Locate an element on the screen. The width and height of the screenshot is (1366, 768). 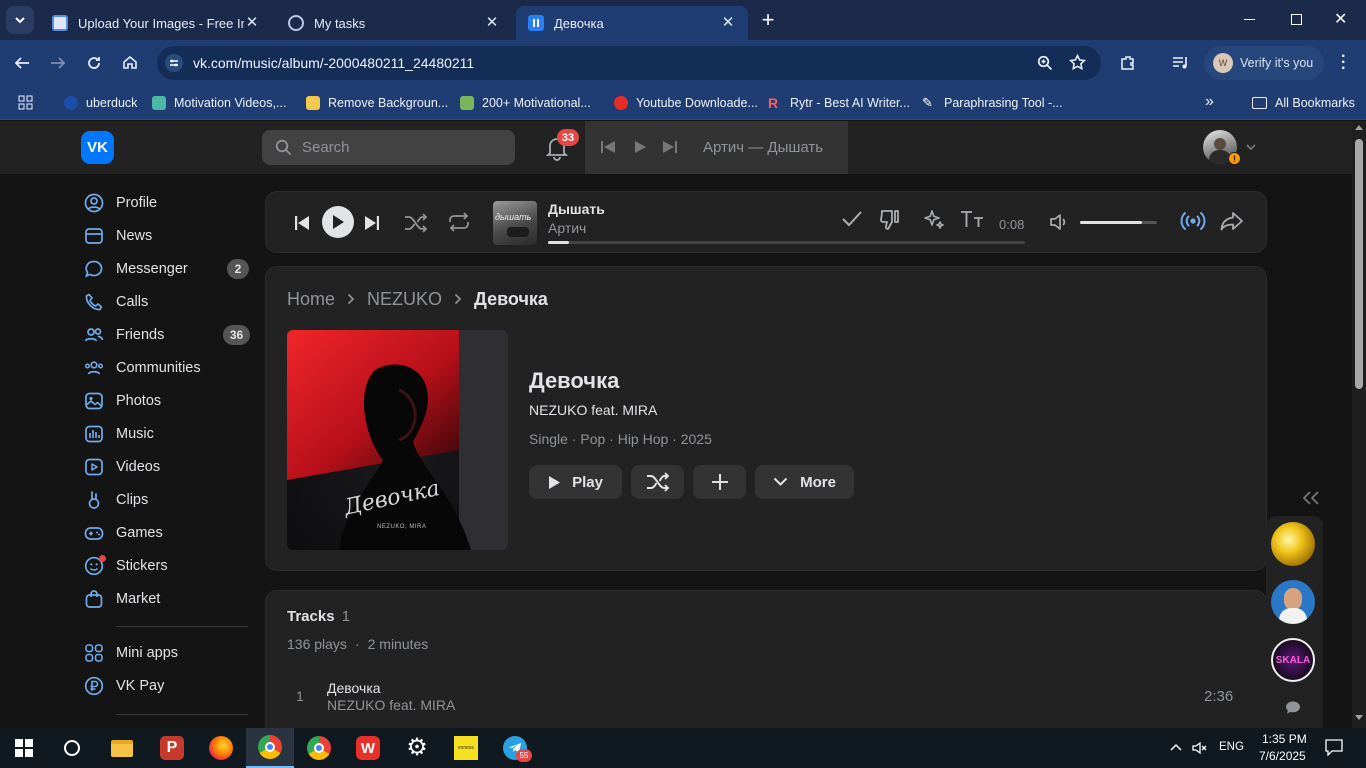
collapse-rail-icon is located at coordinates (1311, 498).